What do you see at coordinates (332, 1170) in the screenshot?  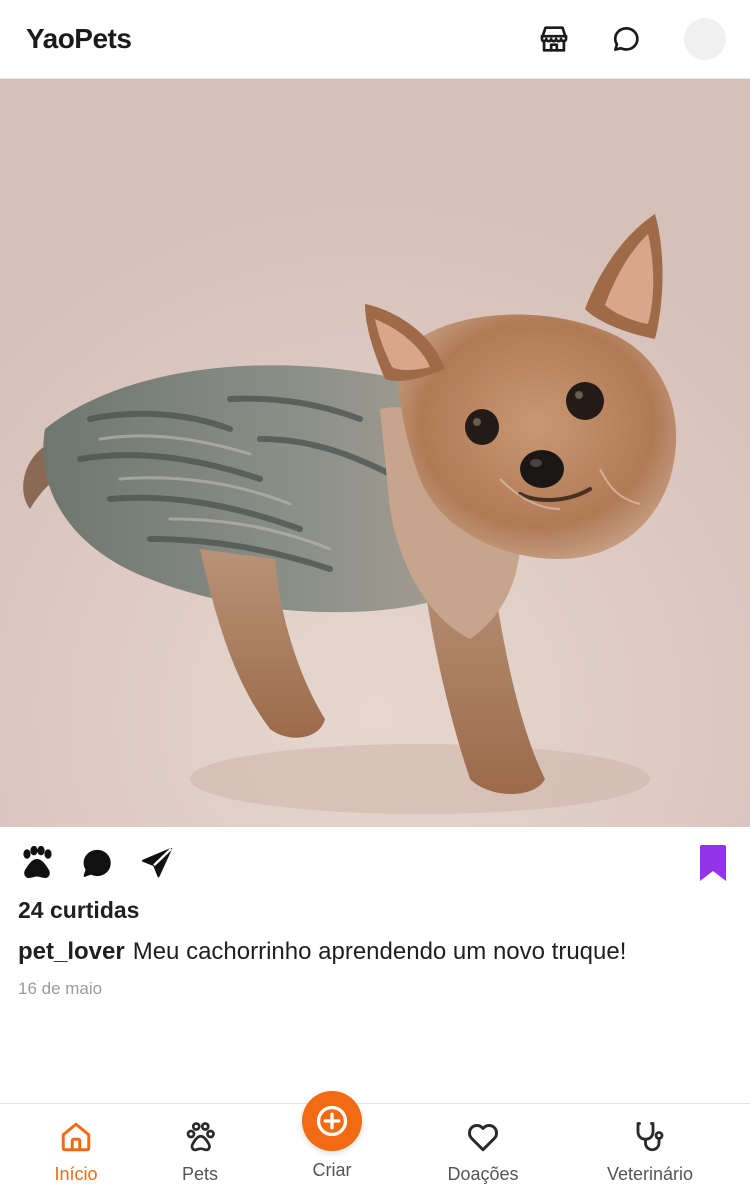 I see `nav-label-criar: Criar` at bounding box center [332, 1170].